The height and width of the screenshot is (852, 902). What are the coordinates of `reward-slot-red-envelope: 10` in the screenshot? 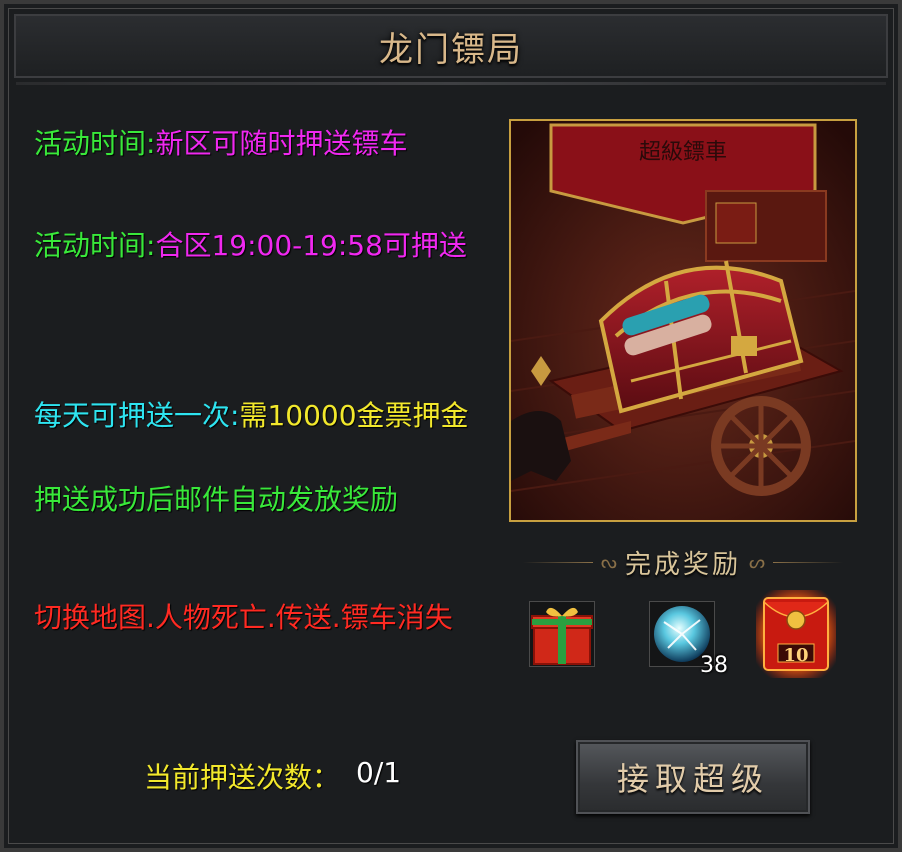 It's located at (796, 634).